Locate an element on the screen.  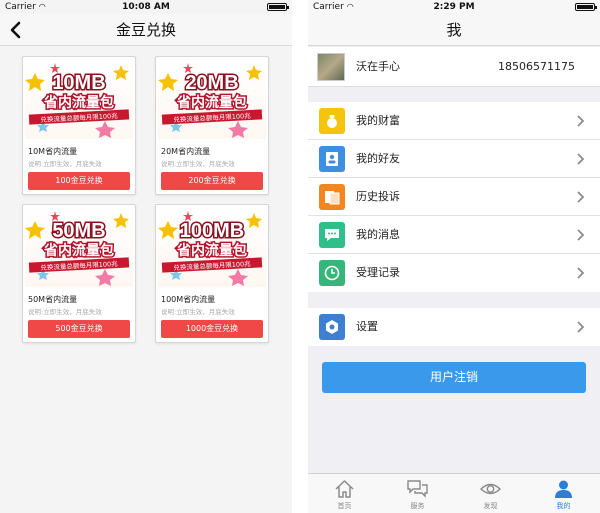
tab-mine: 我的 is located at coordinates (563, 493).